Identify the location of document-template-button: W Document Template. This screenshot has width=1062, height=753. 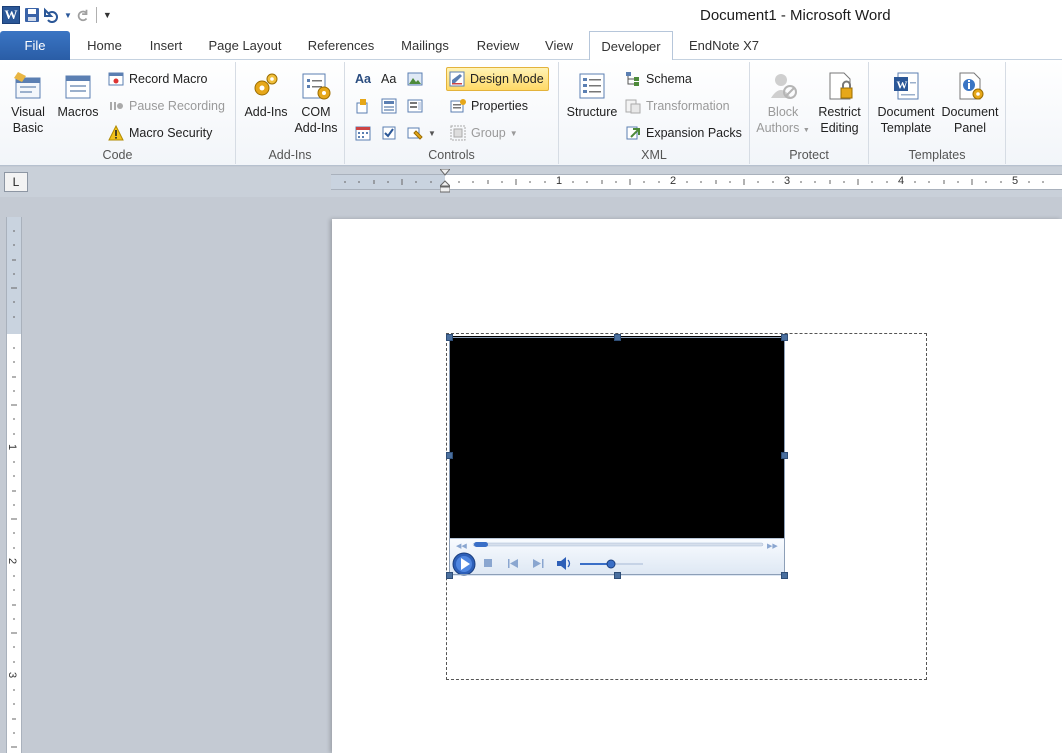
(906, 103).